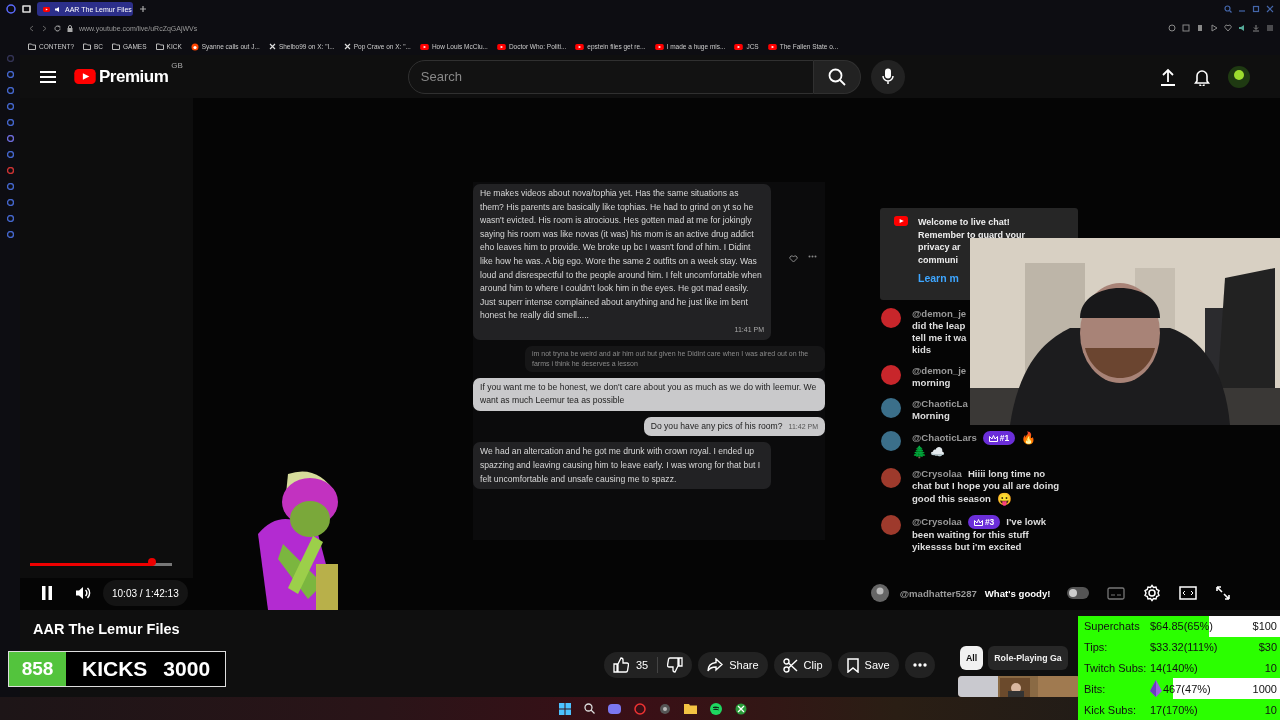 The width and height of the screenshot is (1280, 720). Describe the element at coordinates (970, 535) in the screenshot. I see `chat-message: been waiting for this stuff` at that location.